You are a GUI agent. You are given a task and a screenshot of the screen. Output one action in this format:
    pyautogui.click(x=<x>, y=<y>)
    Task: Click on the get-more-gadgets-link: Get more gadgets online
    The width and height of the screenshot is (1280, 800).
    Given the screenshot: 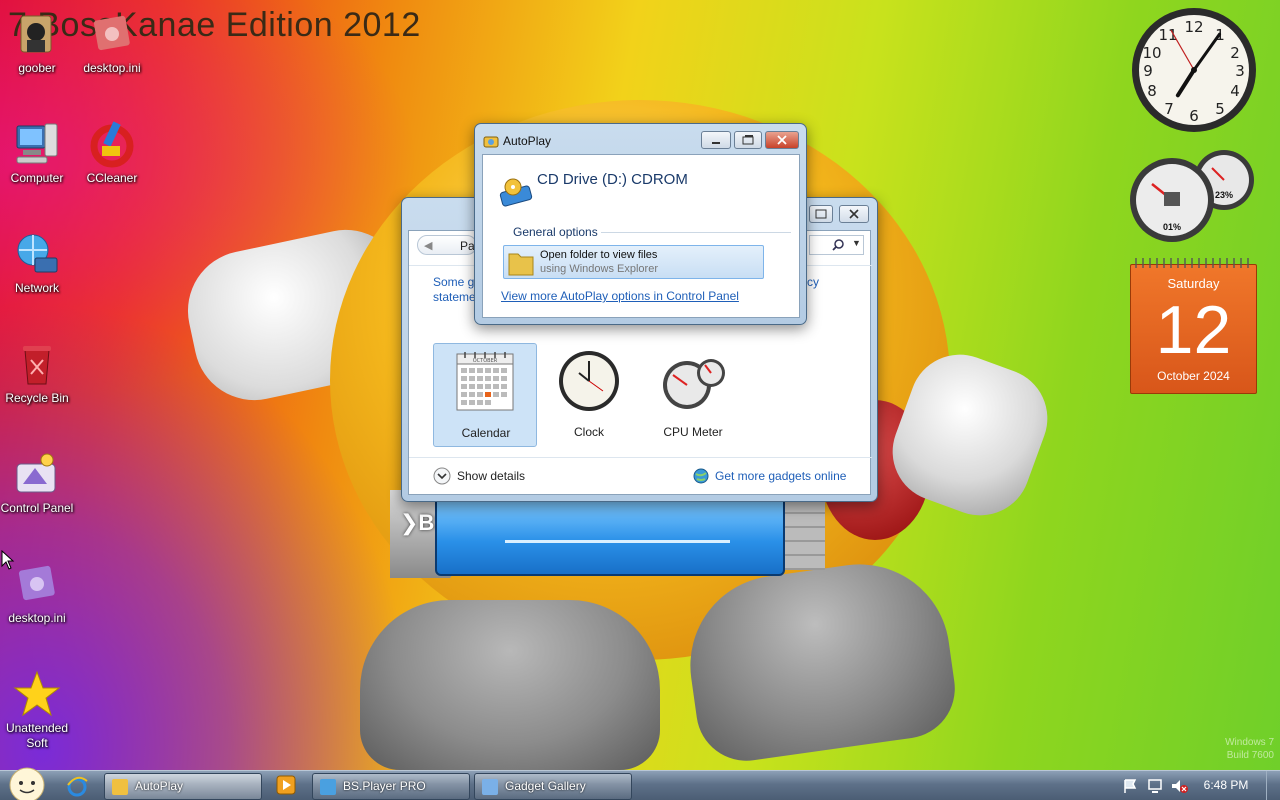 What is the action you would take?
    pyautogui.click(x=778, y=477)
    